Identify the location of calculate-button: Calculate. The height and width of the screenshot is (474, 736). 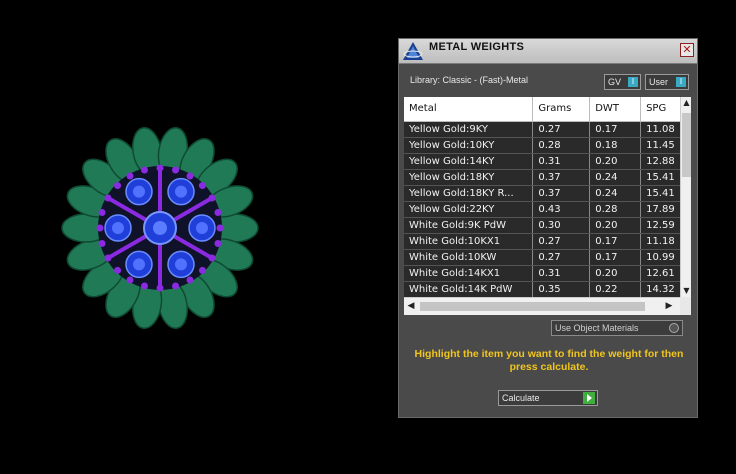
(548, 398).